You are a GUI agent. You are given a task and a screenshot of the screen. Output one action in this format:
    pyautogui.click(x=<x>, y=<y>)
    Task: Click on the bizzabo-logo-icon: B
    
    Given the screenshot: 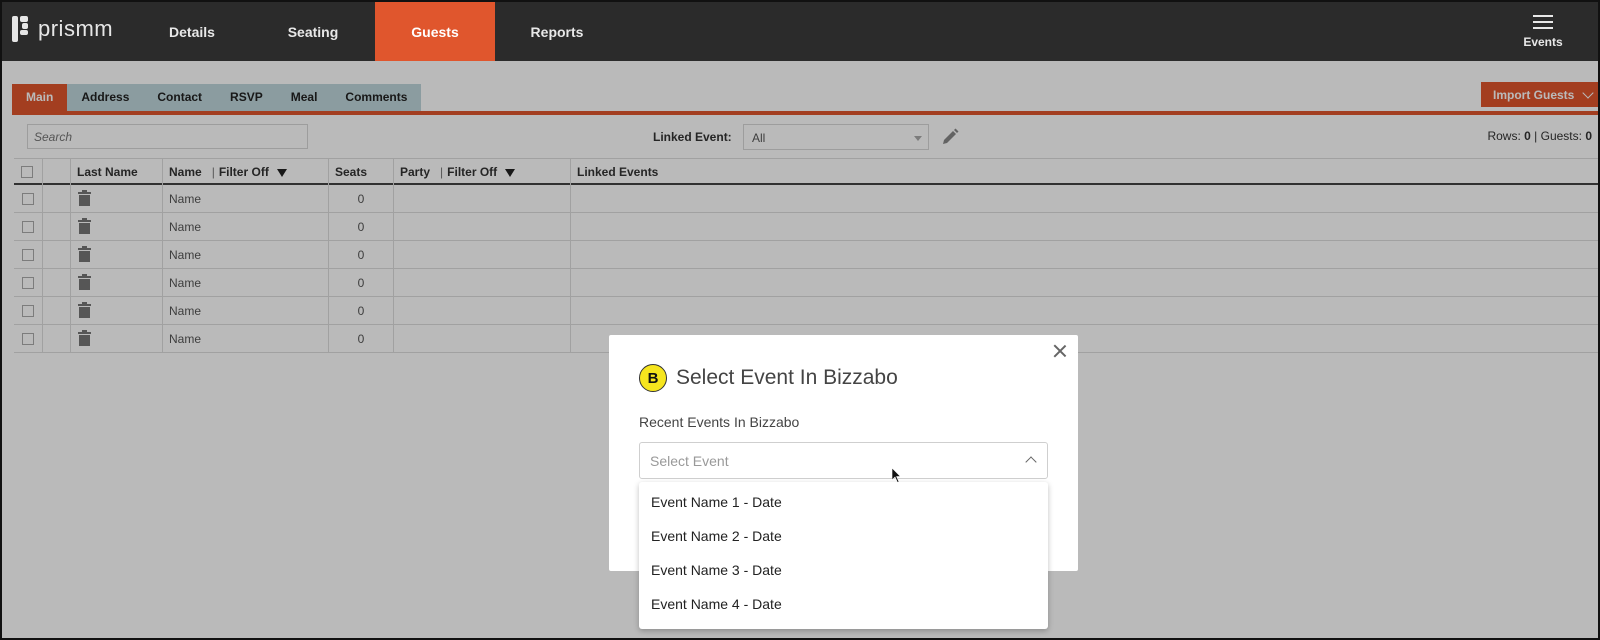 What is the action you would take?
    pyautogui.click(x=653, y=378)
    